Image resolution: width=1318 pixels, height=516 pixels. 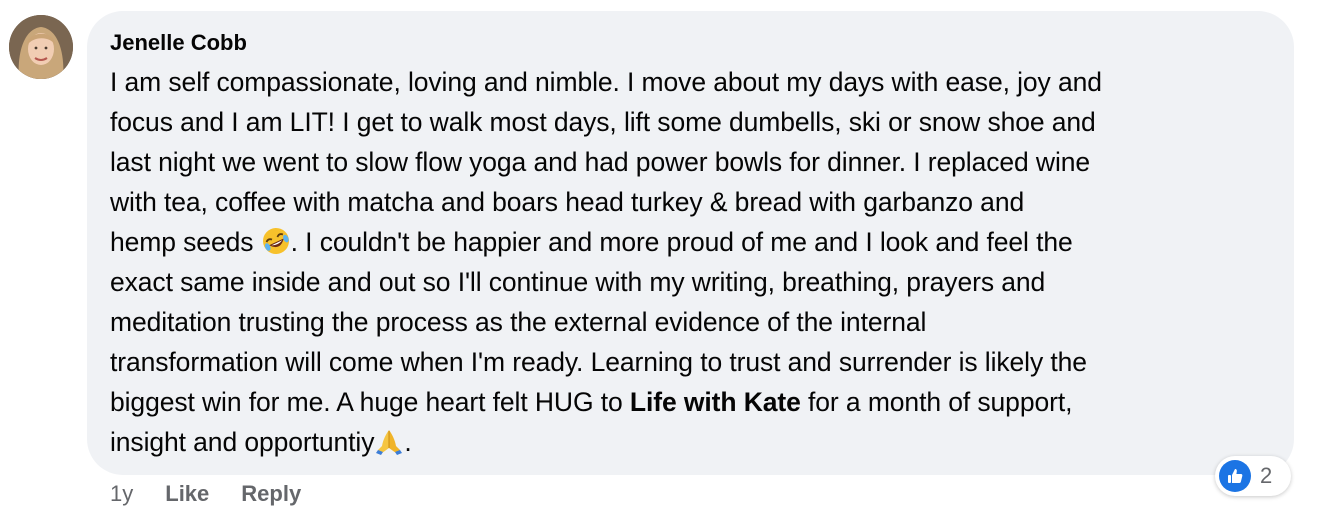 I want to click on comment-text-segment: ., so click(x=408, y=442).